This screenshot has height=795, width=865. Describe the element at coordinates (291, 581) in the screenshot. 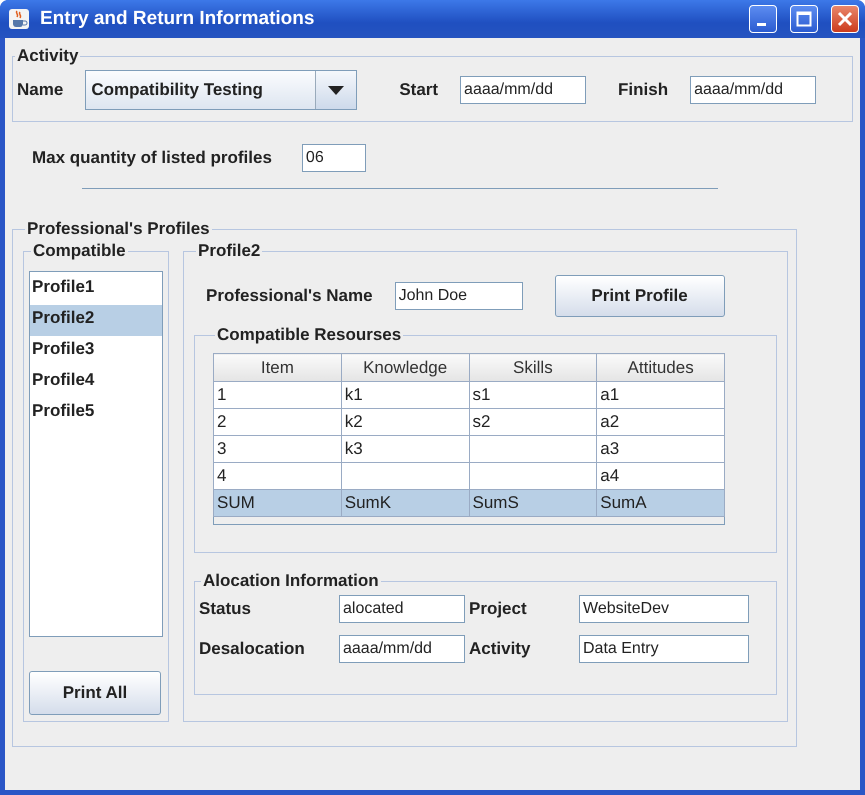

I see `group-title: Alocation Information` at that location.